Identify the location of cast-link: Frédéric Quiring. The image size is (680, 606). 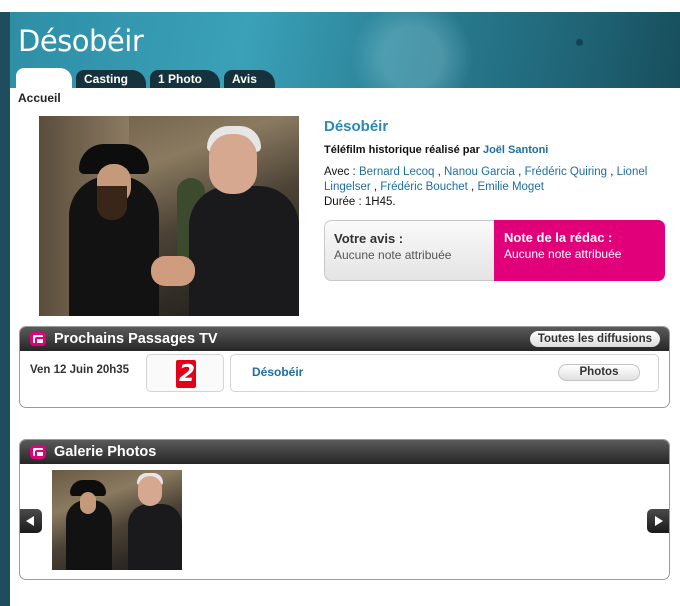
(566, 172).